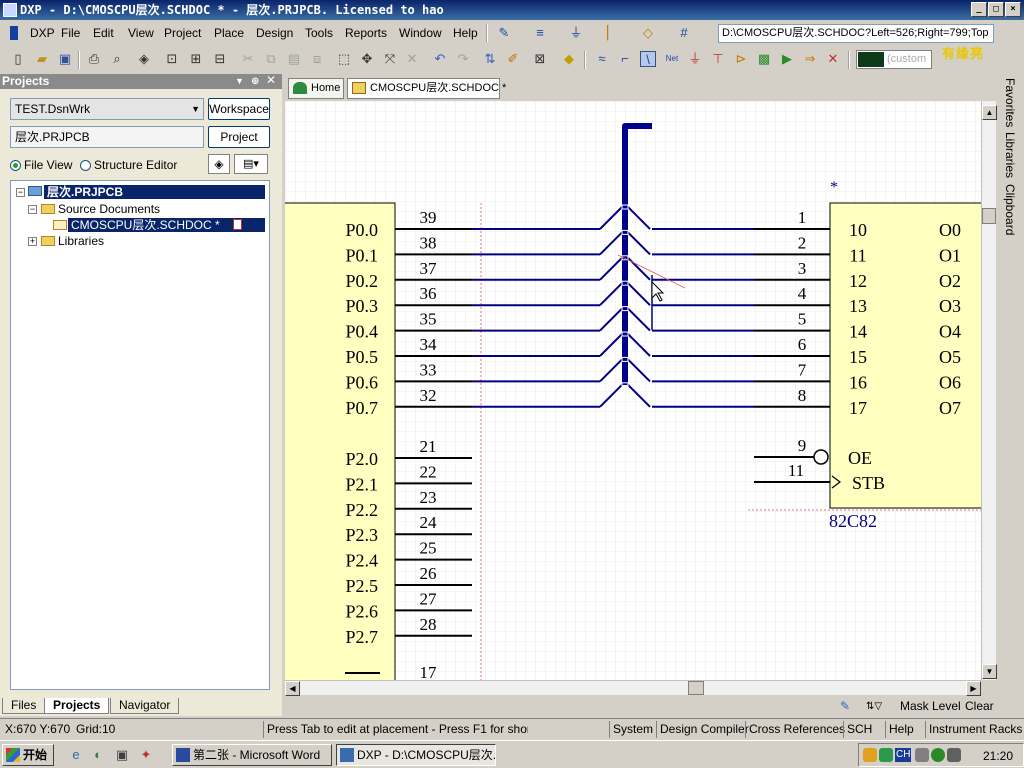  I want to click on vertical-scrollbar: ▲ ▼, so click(989, 390).